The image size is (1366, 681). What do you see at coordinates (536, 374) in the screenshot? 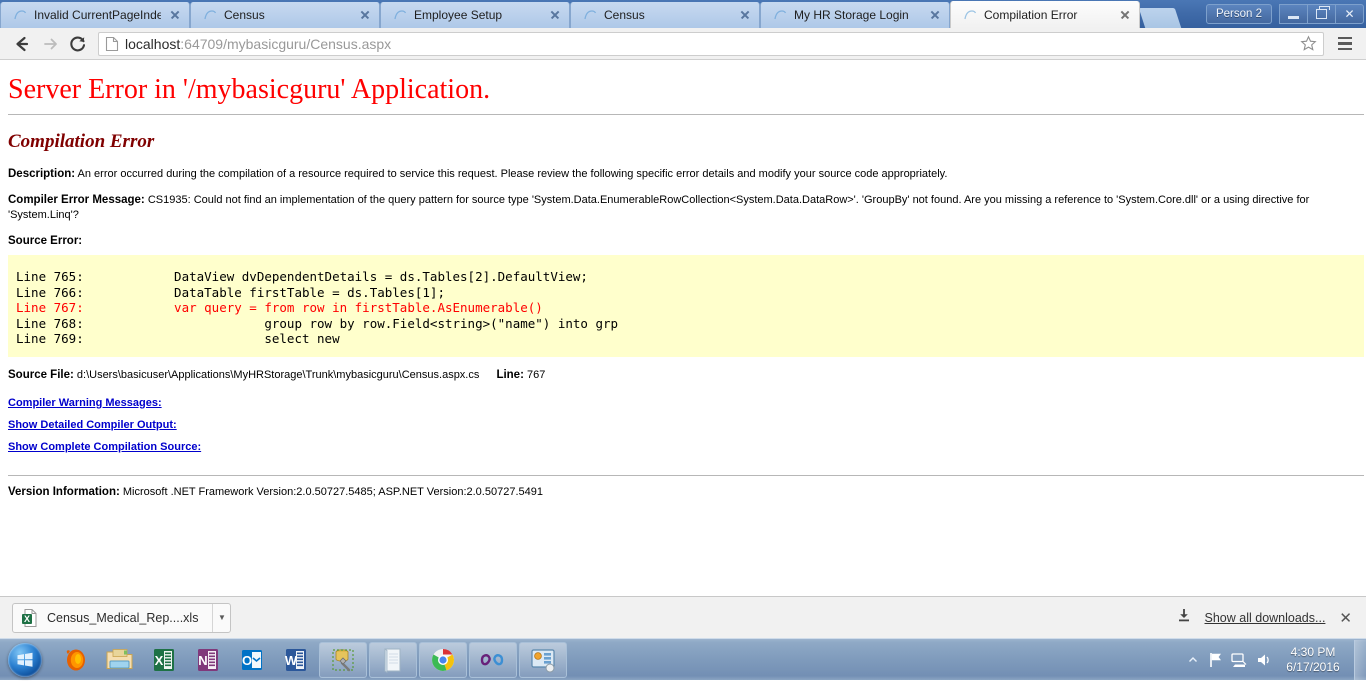
I see `line-number-value: 767` at bounding box center [536, 374].